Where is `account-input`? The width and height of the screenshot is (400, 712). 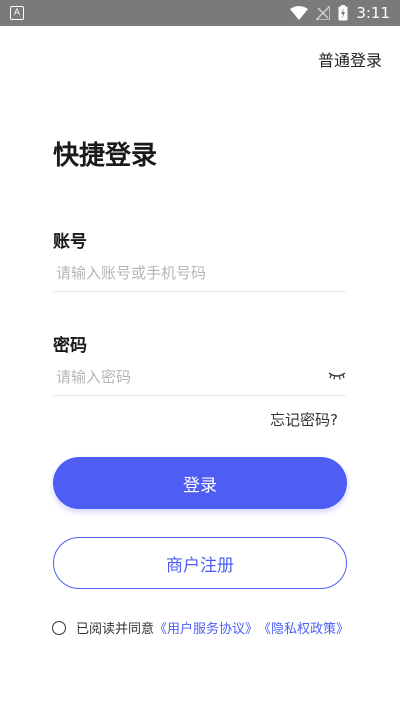
account-input is located at coordinates (184, 273).